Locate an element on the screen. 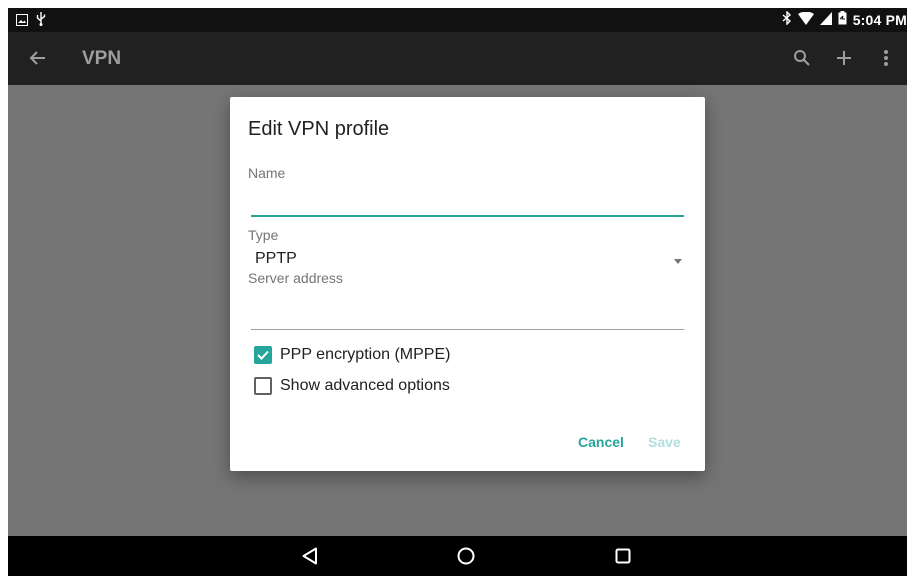  search-icon is located at coordinates (802, 58).